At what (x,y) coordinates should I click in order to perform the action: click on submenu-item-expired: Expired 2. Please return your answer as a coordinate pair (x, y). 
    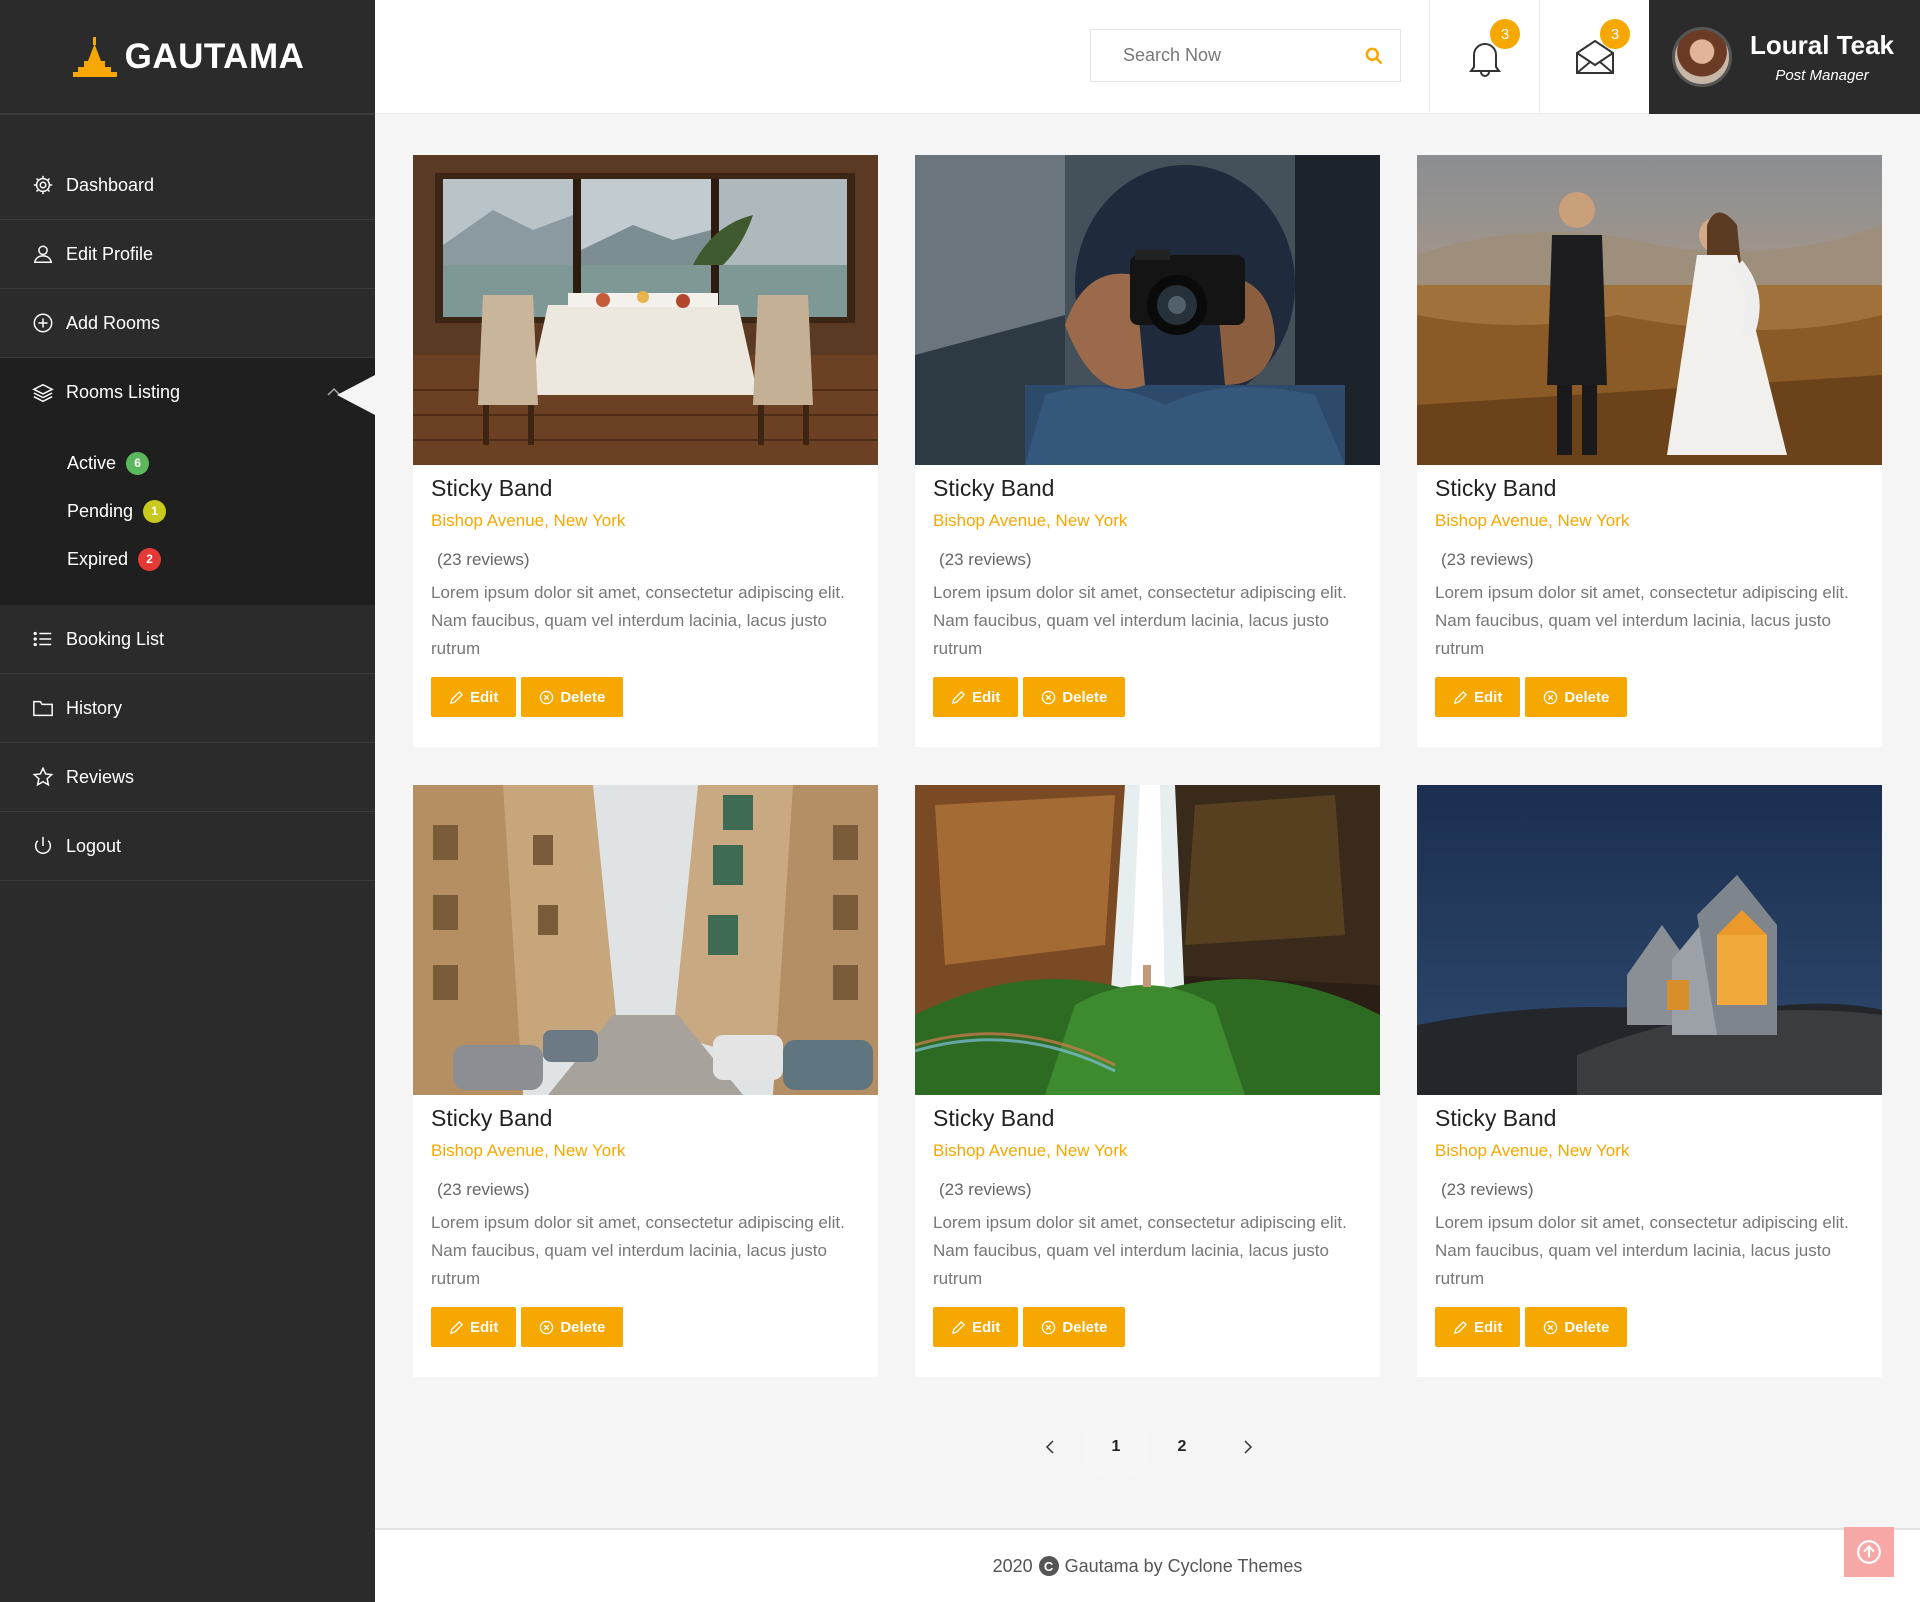
    Looking at the image, I should click on (221, 559).